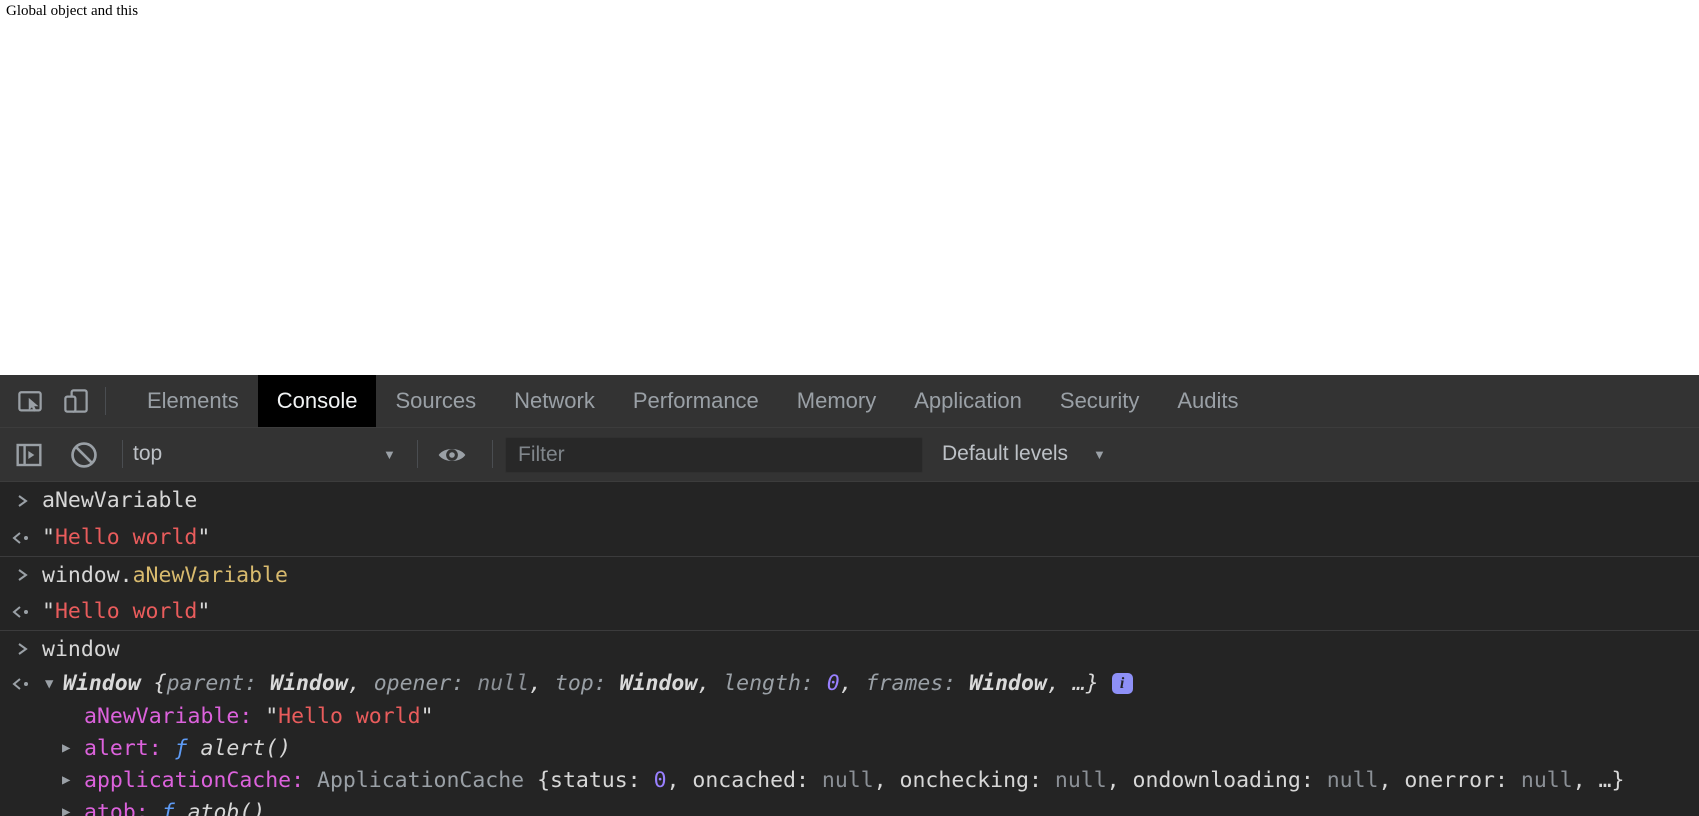  I want to click on console-text: atob(), so click(220, 807).